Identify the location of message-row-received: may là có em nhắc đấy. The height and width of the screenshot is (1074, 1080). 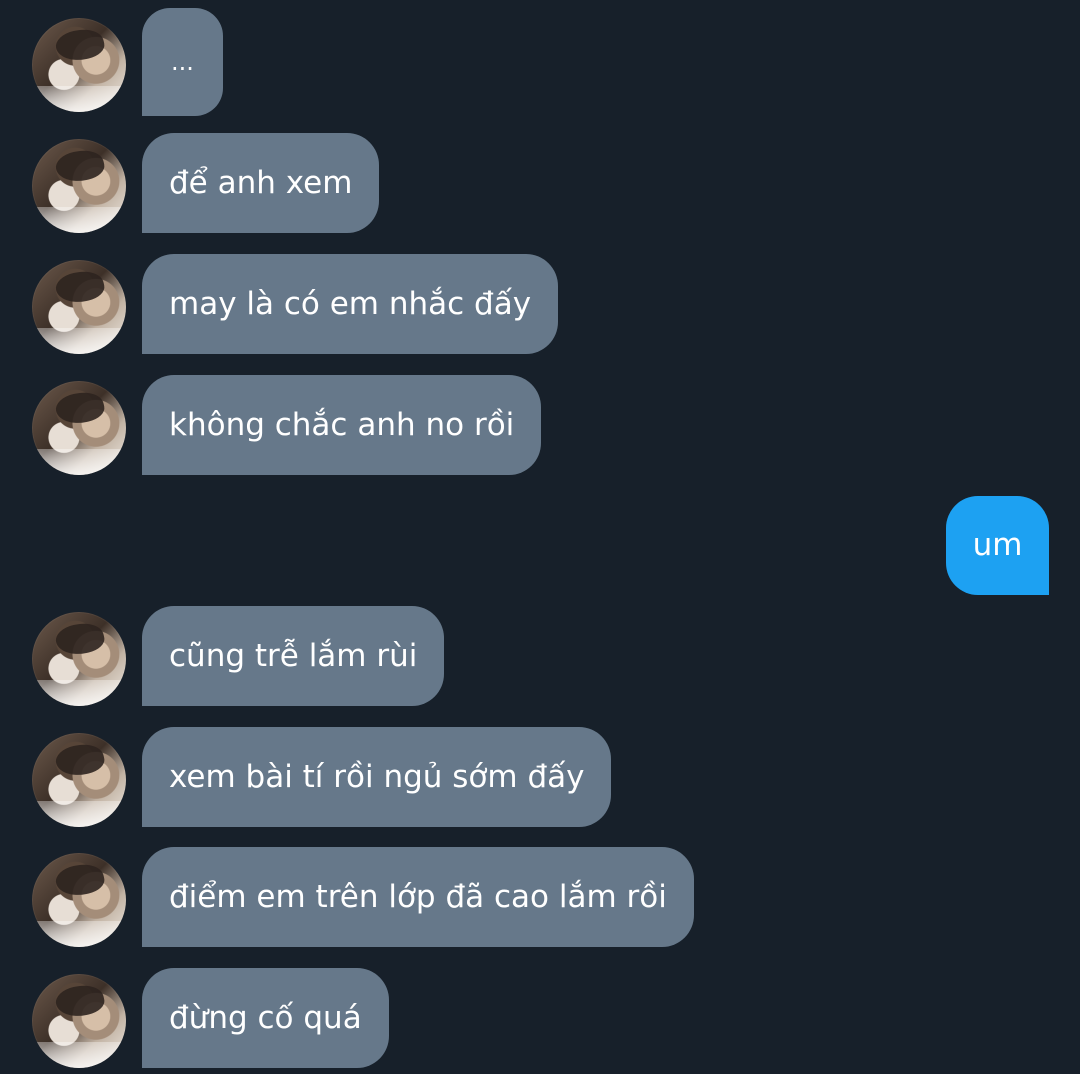
(540, 304).